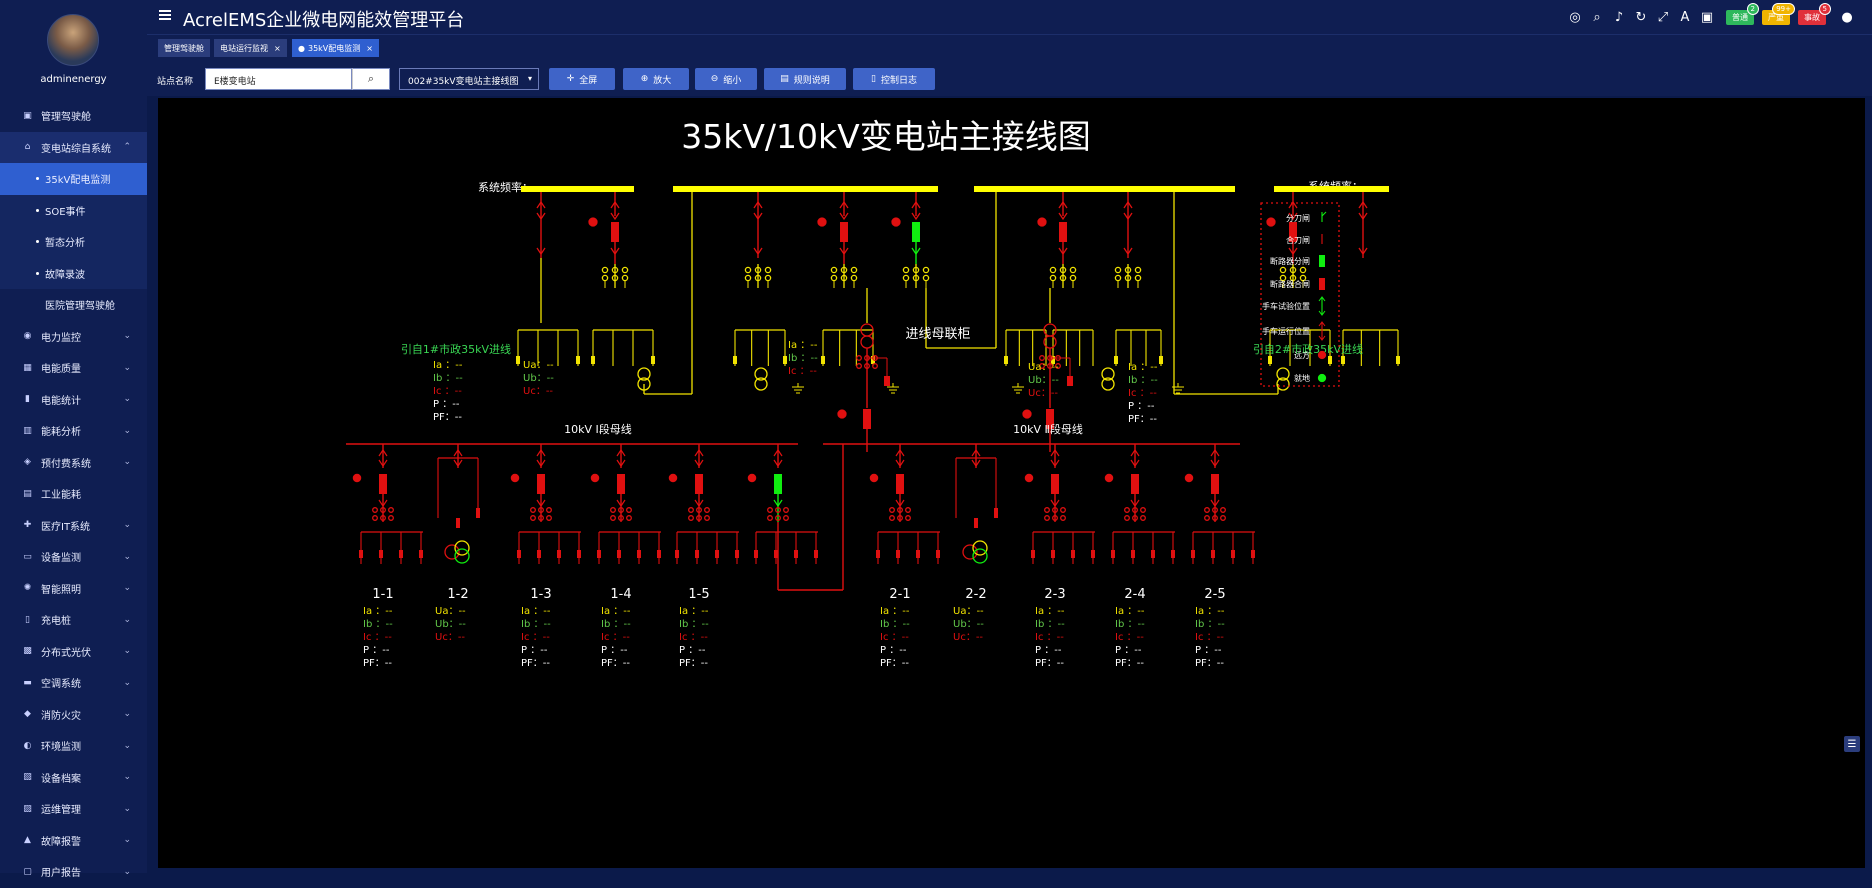 Image resolution: width=1872 pixels, height=888 pixels. What do you see at coordinates (1597, 17) in the screenshot?
I see `search-icon: ⌕` at bounding box center [1597, 17].